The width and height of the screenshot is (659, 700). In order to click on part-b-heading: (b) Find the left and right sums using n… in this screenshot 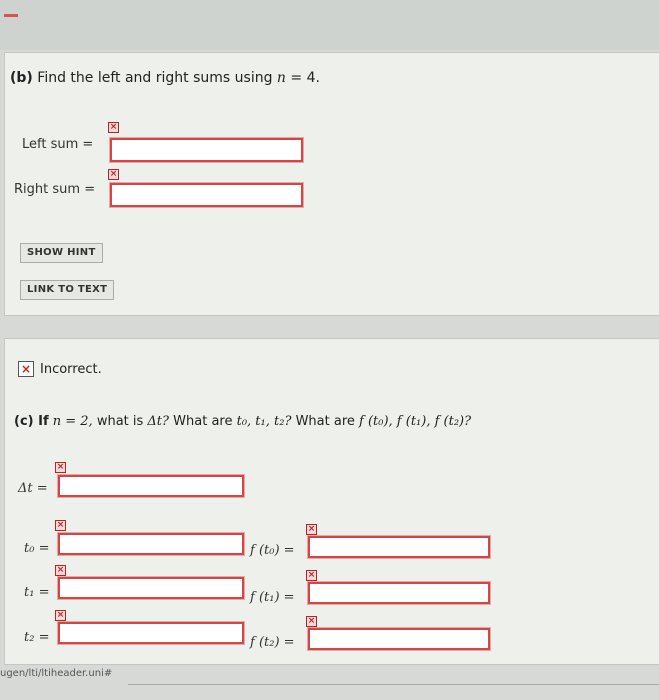, I will do `click(165, 78)`.